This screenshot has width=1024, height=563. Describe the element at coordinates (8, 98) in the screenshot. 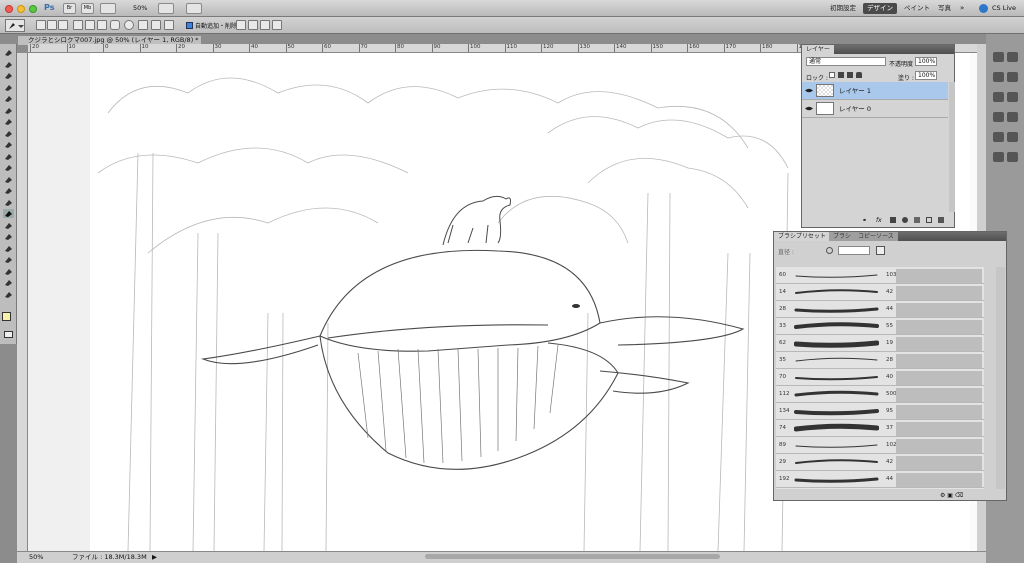

I see `crop-tool-icon` at that location.